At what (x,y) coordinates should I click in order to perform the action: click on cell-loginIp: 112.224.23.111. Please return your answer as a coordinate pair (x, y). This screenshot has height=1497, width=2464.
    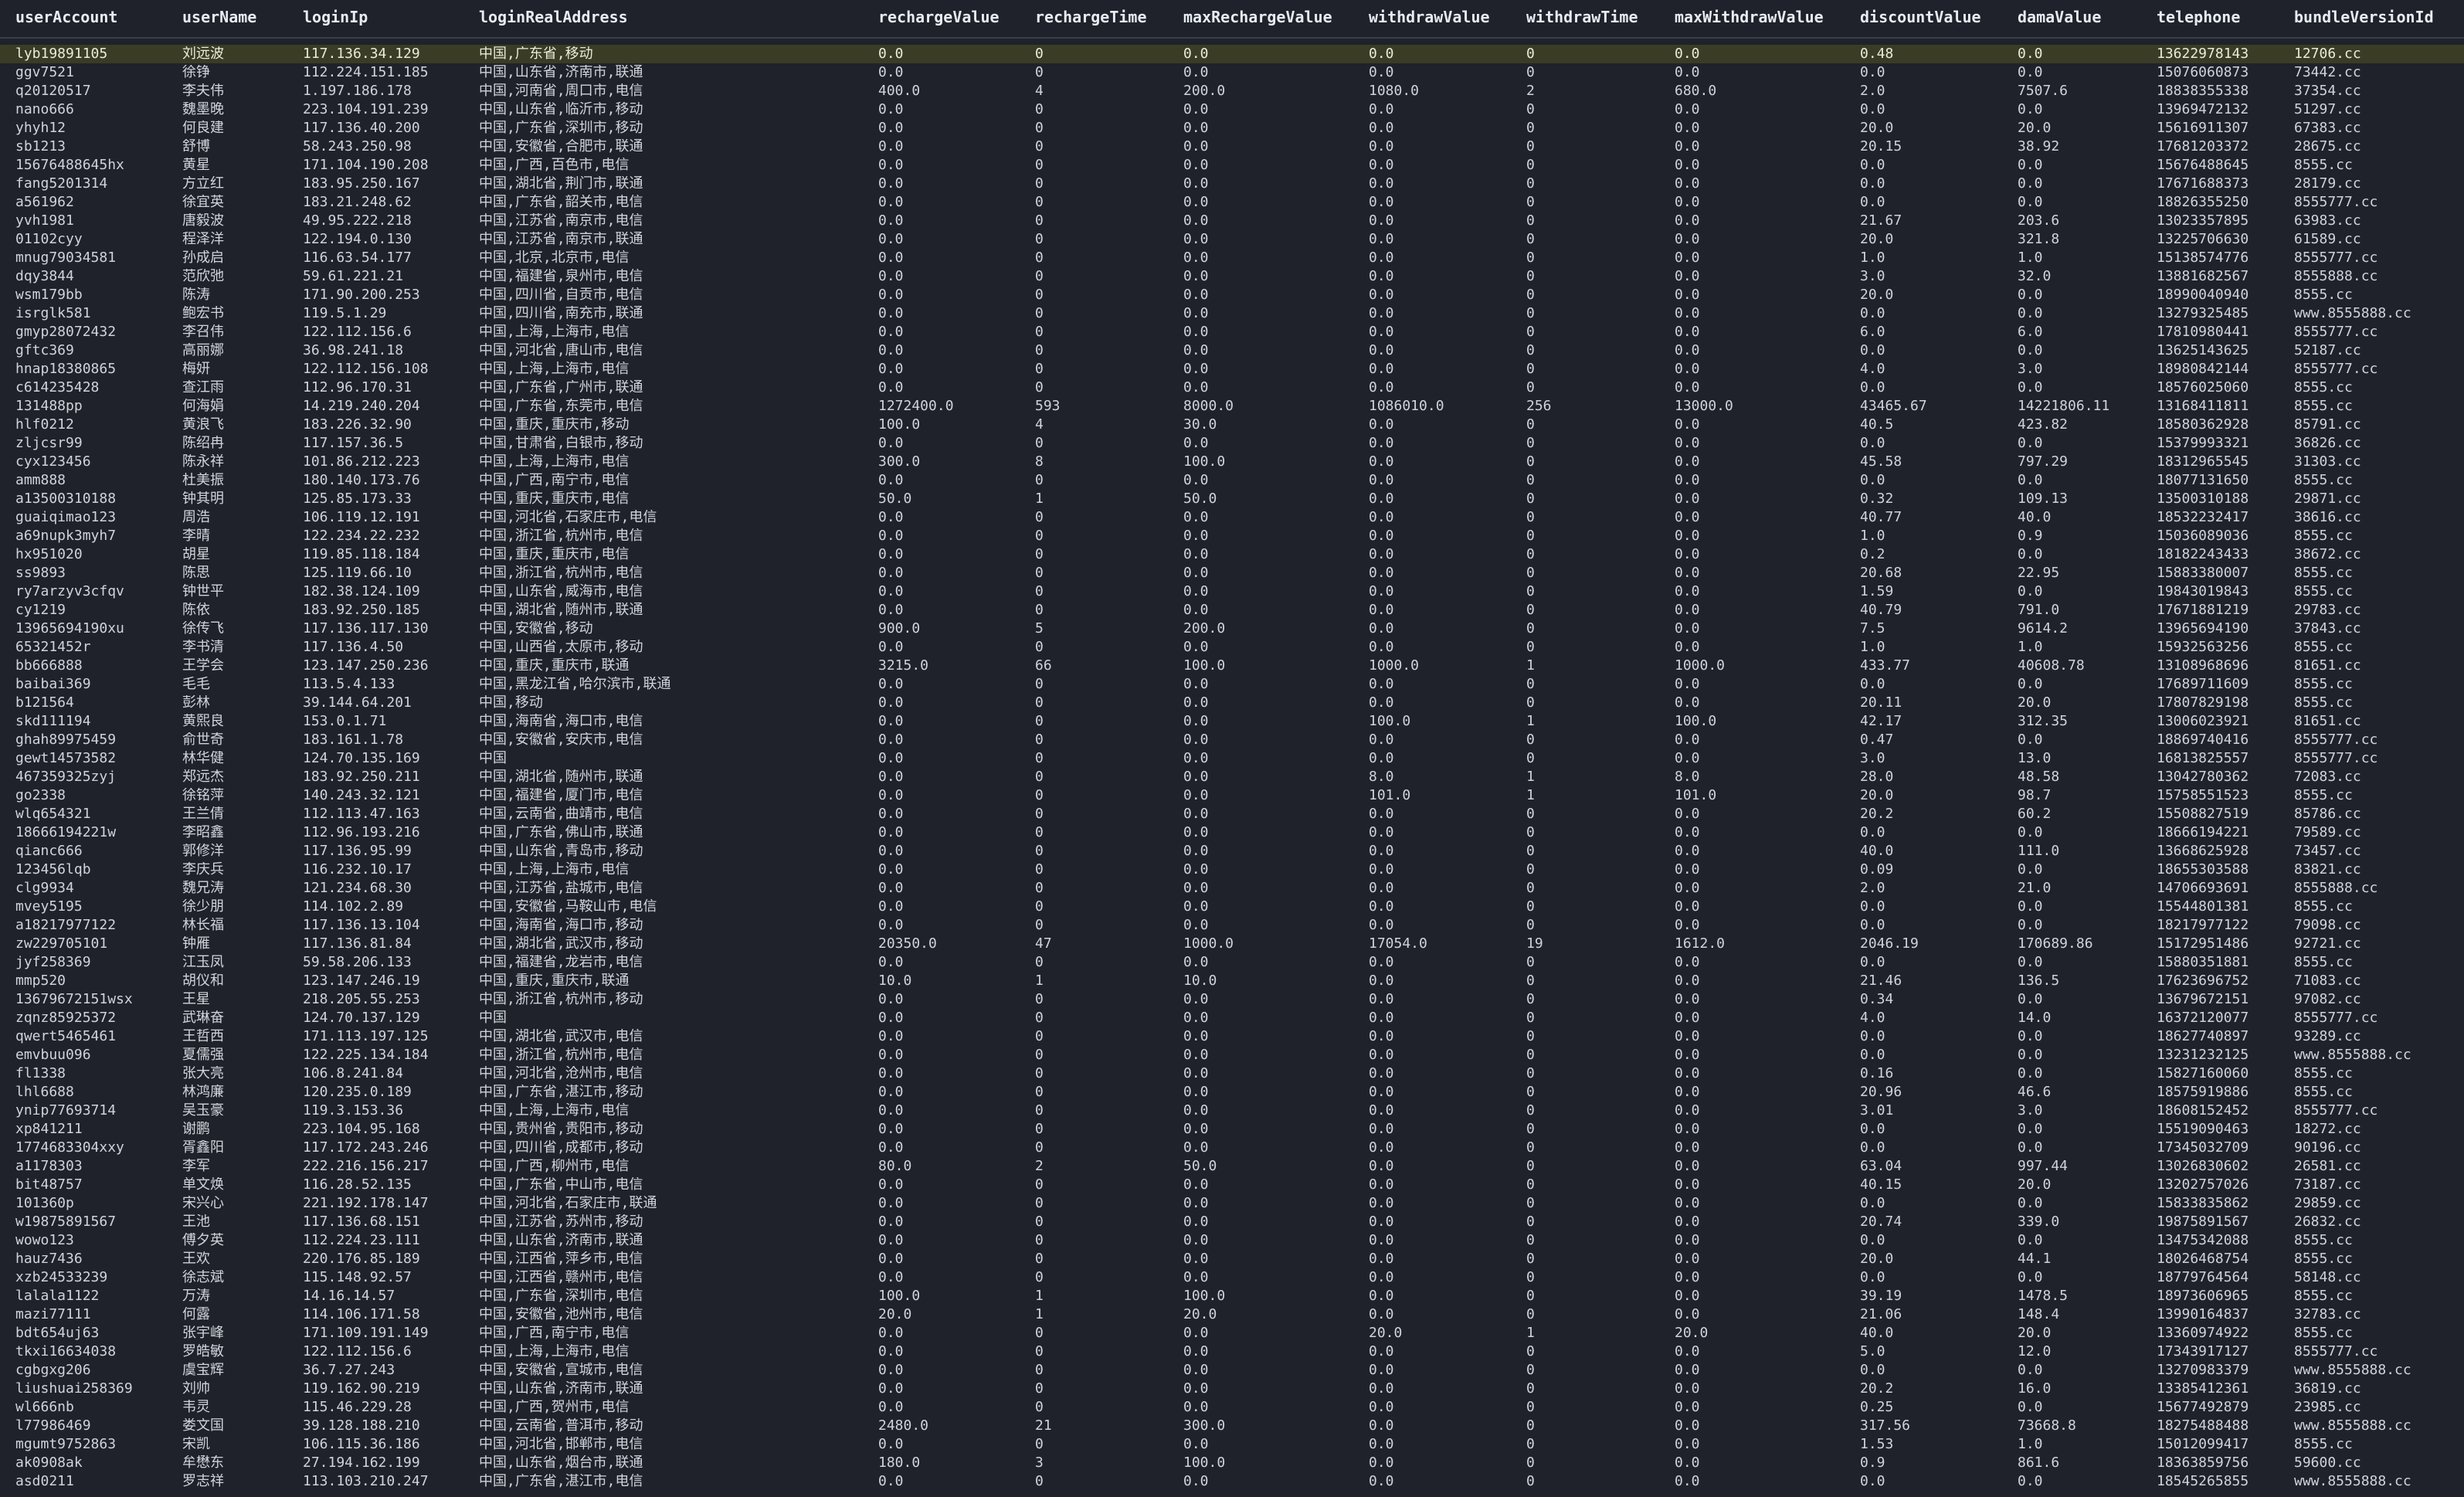
    Looking at the image, I should click on (361, 1240).